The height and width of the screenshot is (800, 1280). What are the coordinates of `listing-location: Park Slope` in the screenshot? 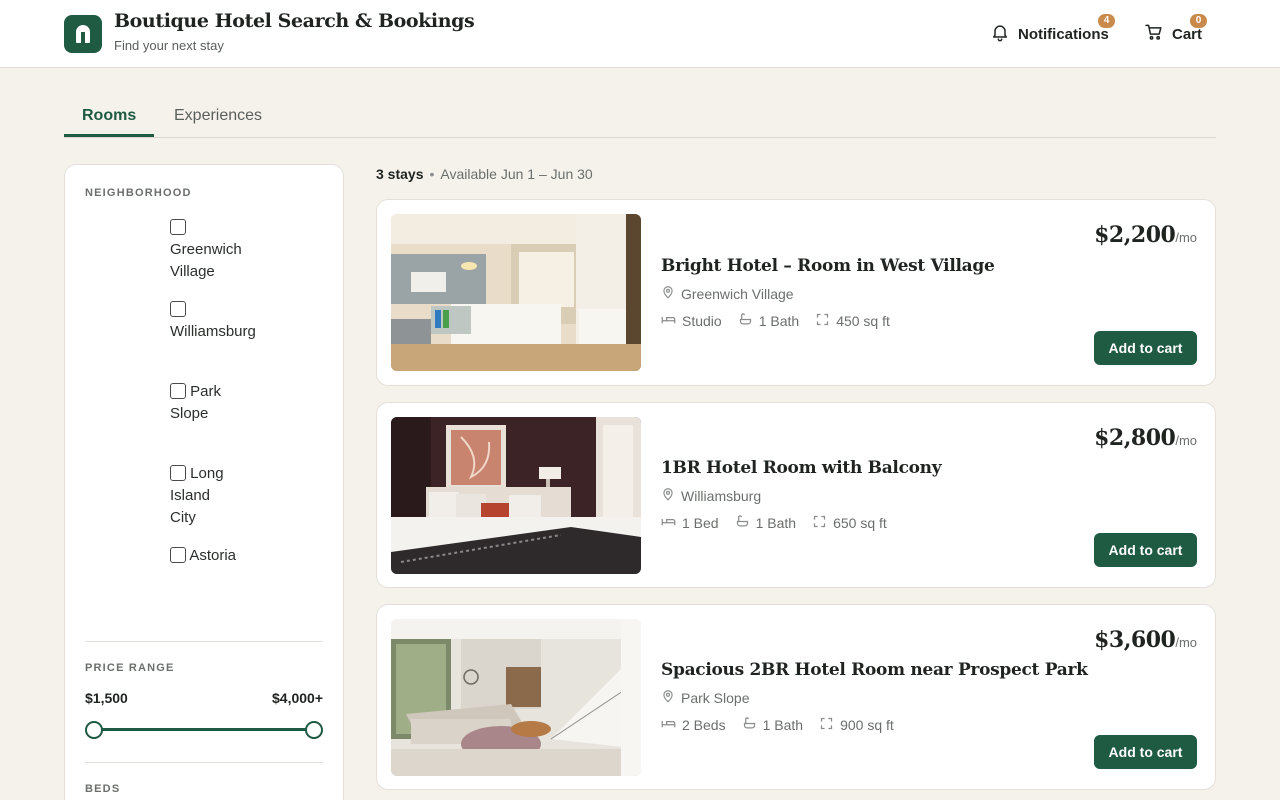 It's located at (705, 697).